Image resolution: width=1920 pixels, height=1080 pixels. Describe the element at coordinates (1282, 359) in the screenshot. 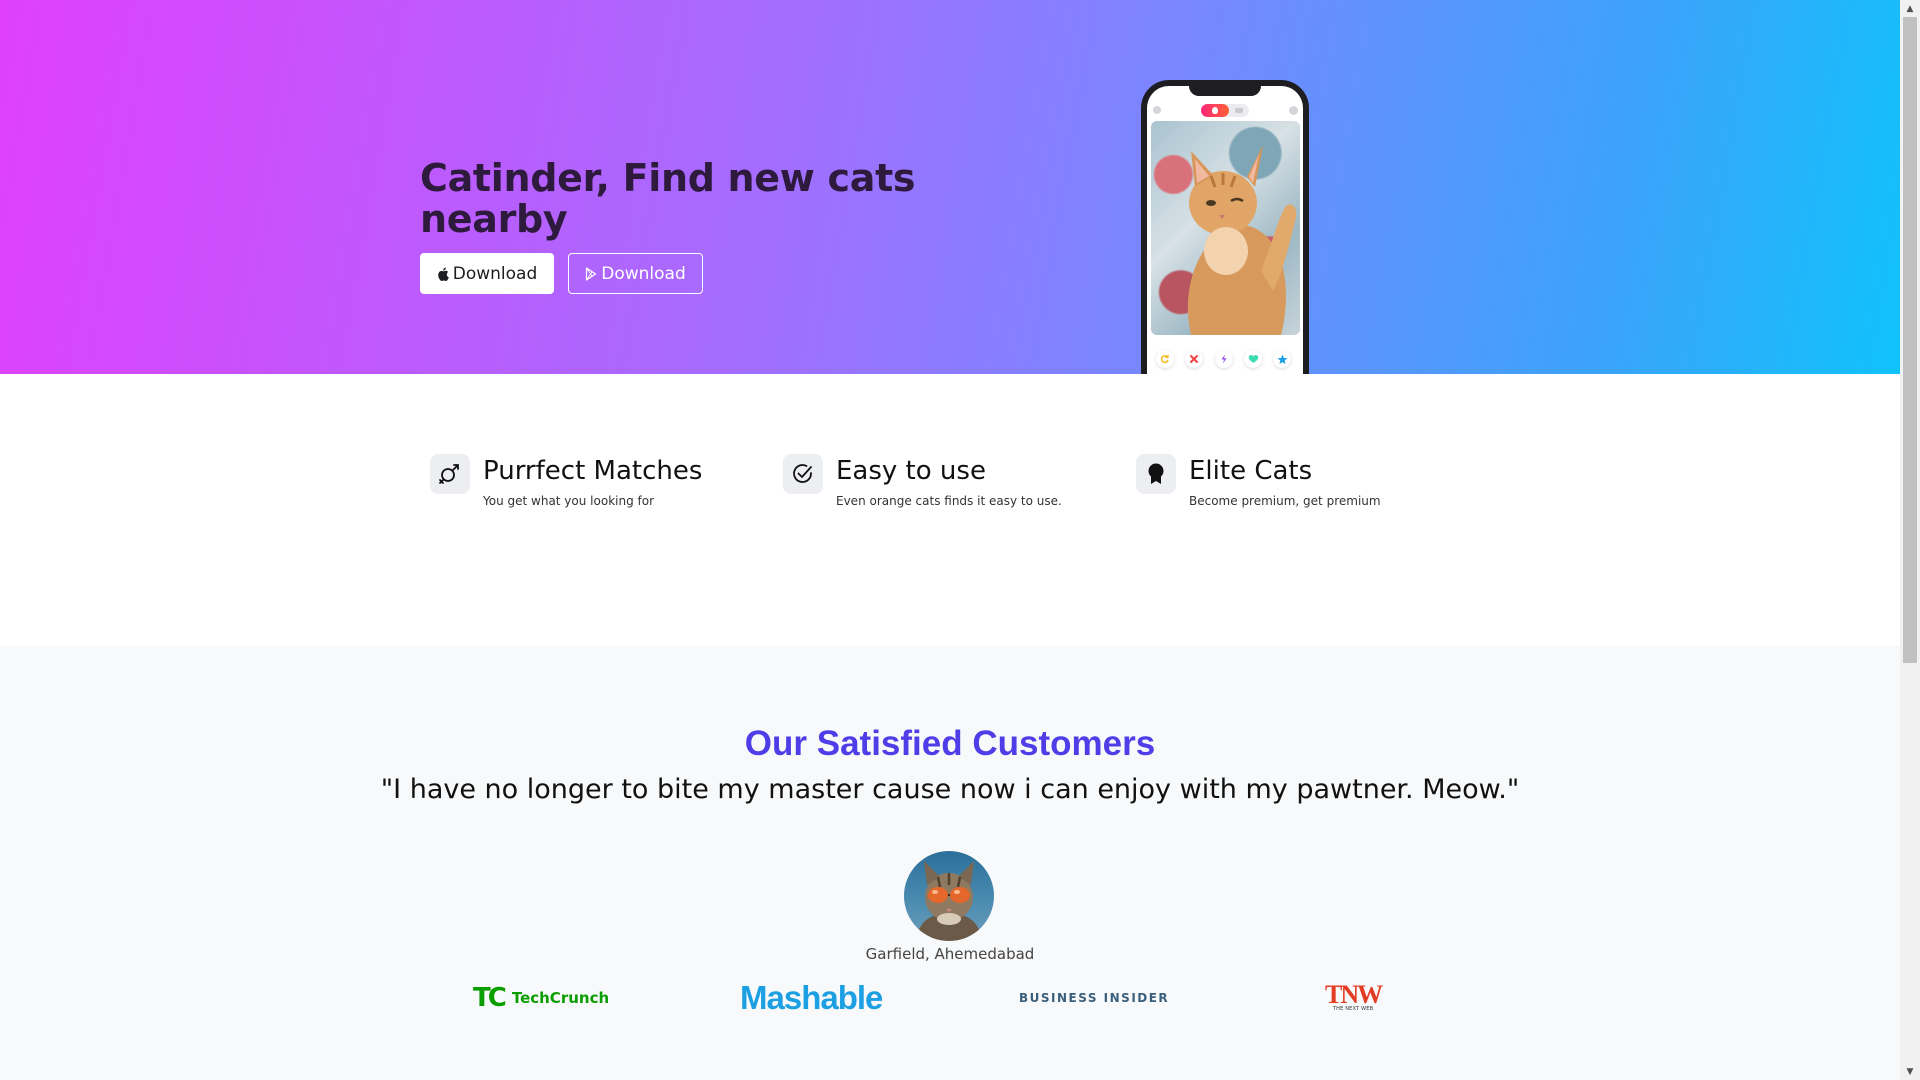

I see `star-icon` at that location.